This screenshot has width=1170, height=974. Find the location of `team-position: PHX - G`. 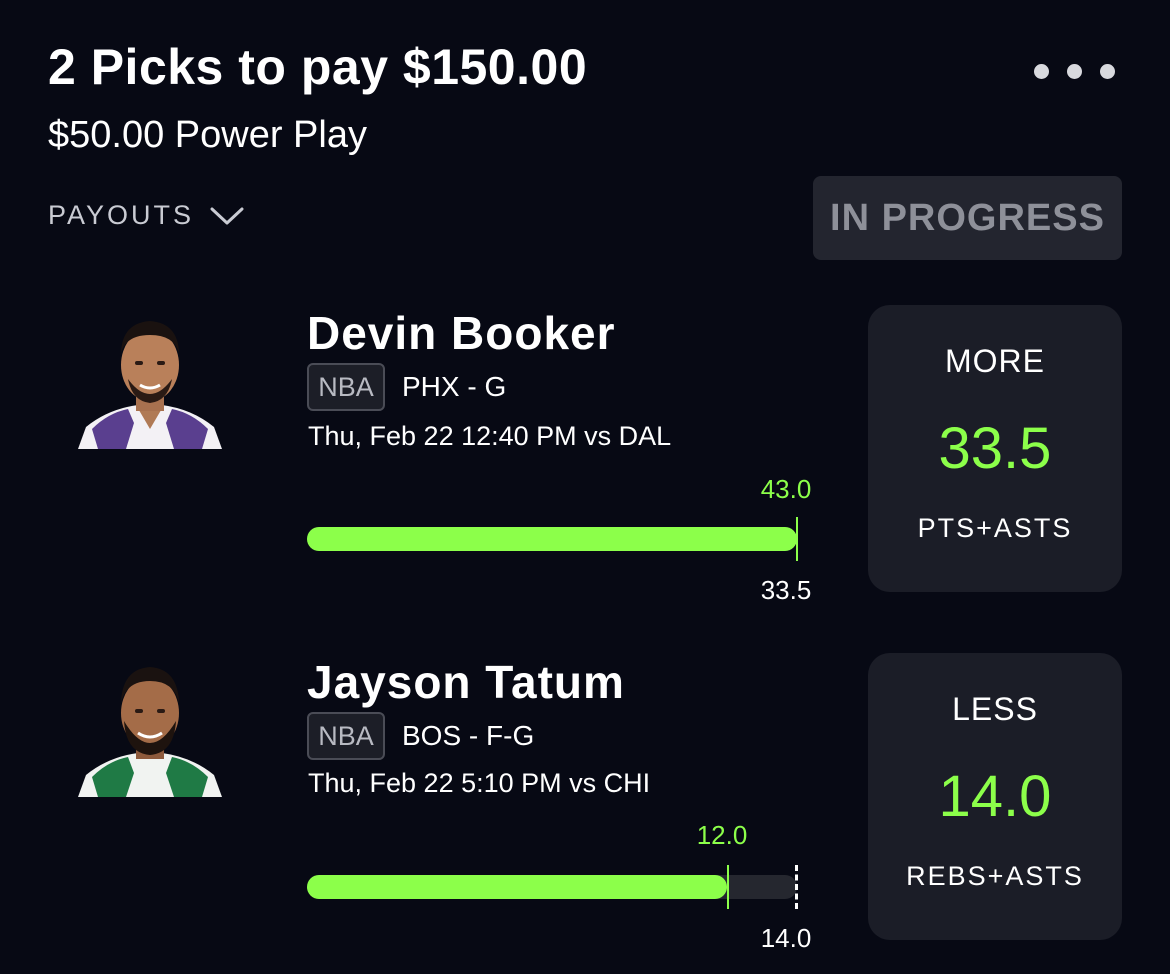

team-position: PHX - G is located at coordinates (454, 386).